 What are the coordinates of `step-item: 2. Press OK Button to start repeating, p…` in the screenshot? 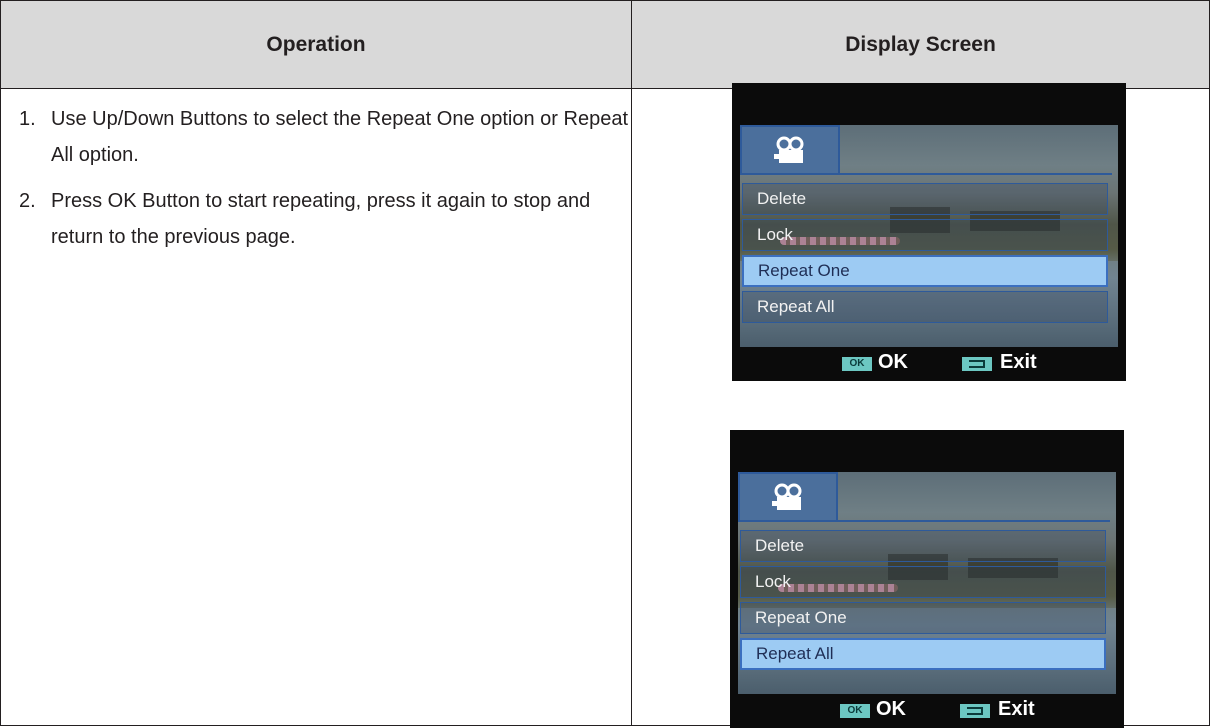 It's located at (325, 219).